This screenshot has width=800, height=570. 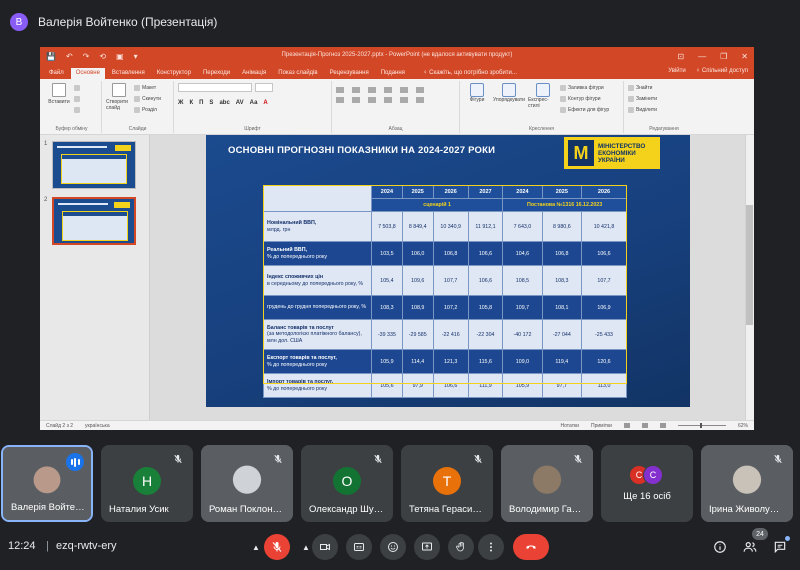 I want to click on participant-tile: C C Ще 16 осіб, so click(x=647, y=483).